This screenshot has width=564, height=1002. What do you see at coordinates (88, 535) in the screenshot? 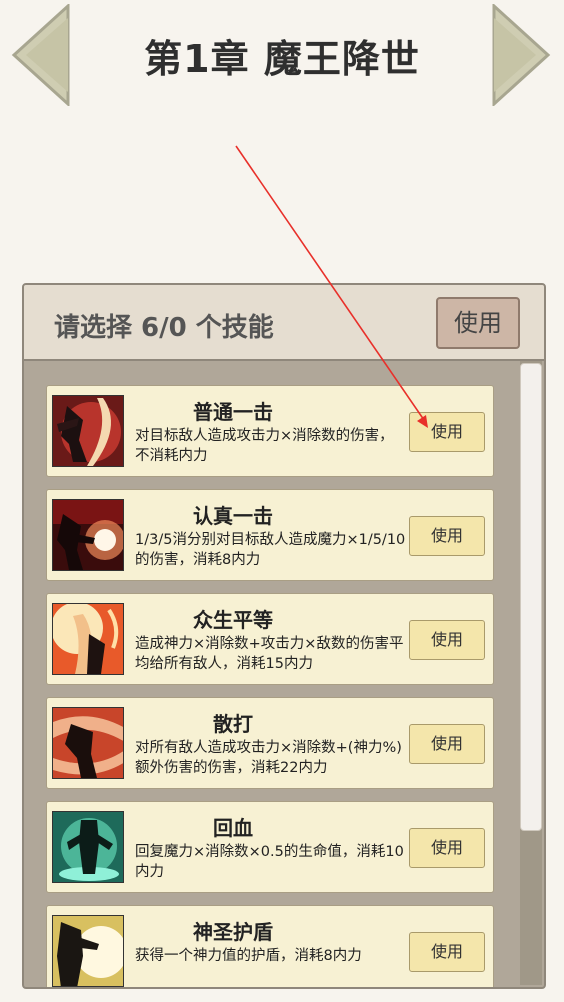
I see `serious-strike-icon` at bounding box center [88, 535].